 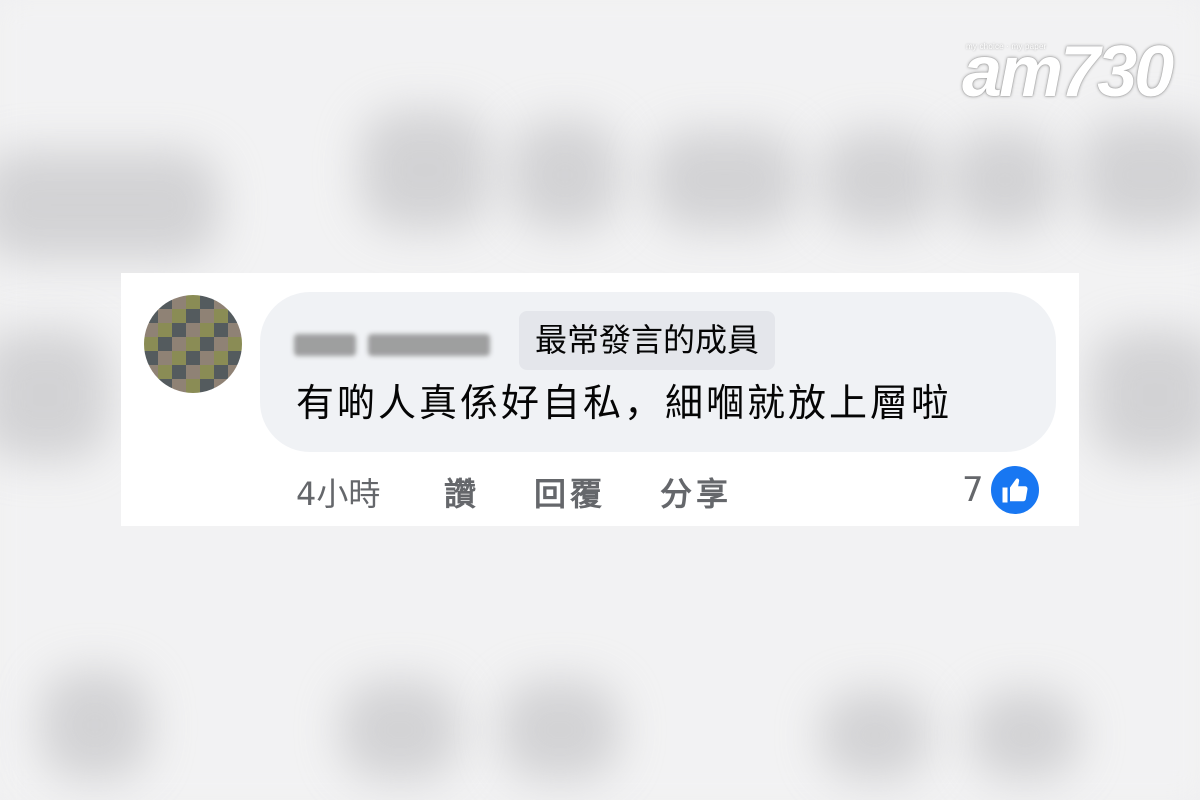 What do you see at coordinates (397, 345) in the screenshot?
I see `author-name-blurred` at bounding box center [397, 345].